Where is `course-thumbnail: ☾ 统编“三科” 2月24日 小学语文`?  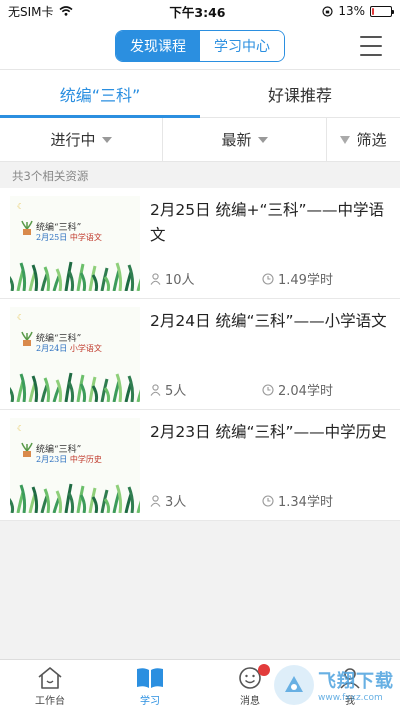 course-thumbnail: ☾ 统编“三科” 2月24日 小学语文 is located at coordinates (75, 354).